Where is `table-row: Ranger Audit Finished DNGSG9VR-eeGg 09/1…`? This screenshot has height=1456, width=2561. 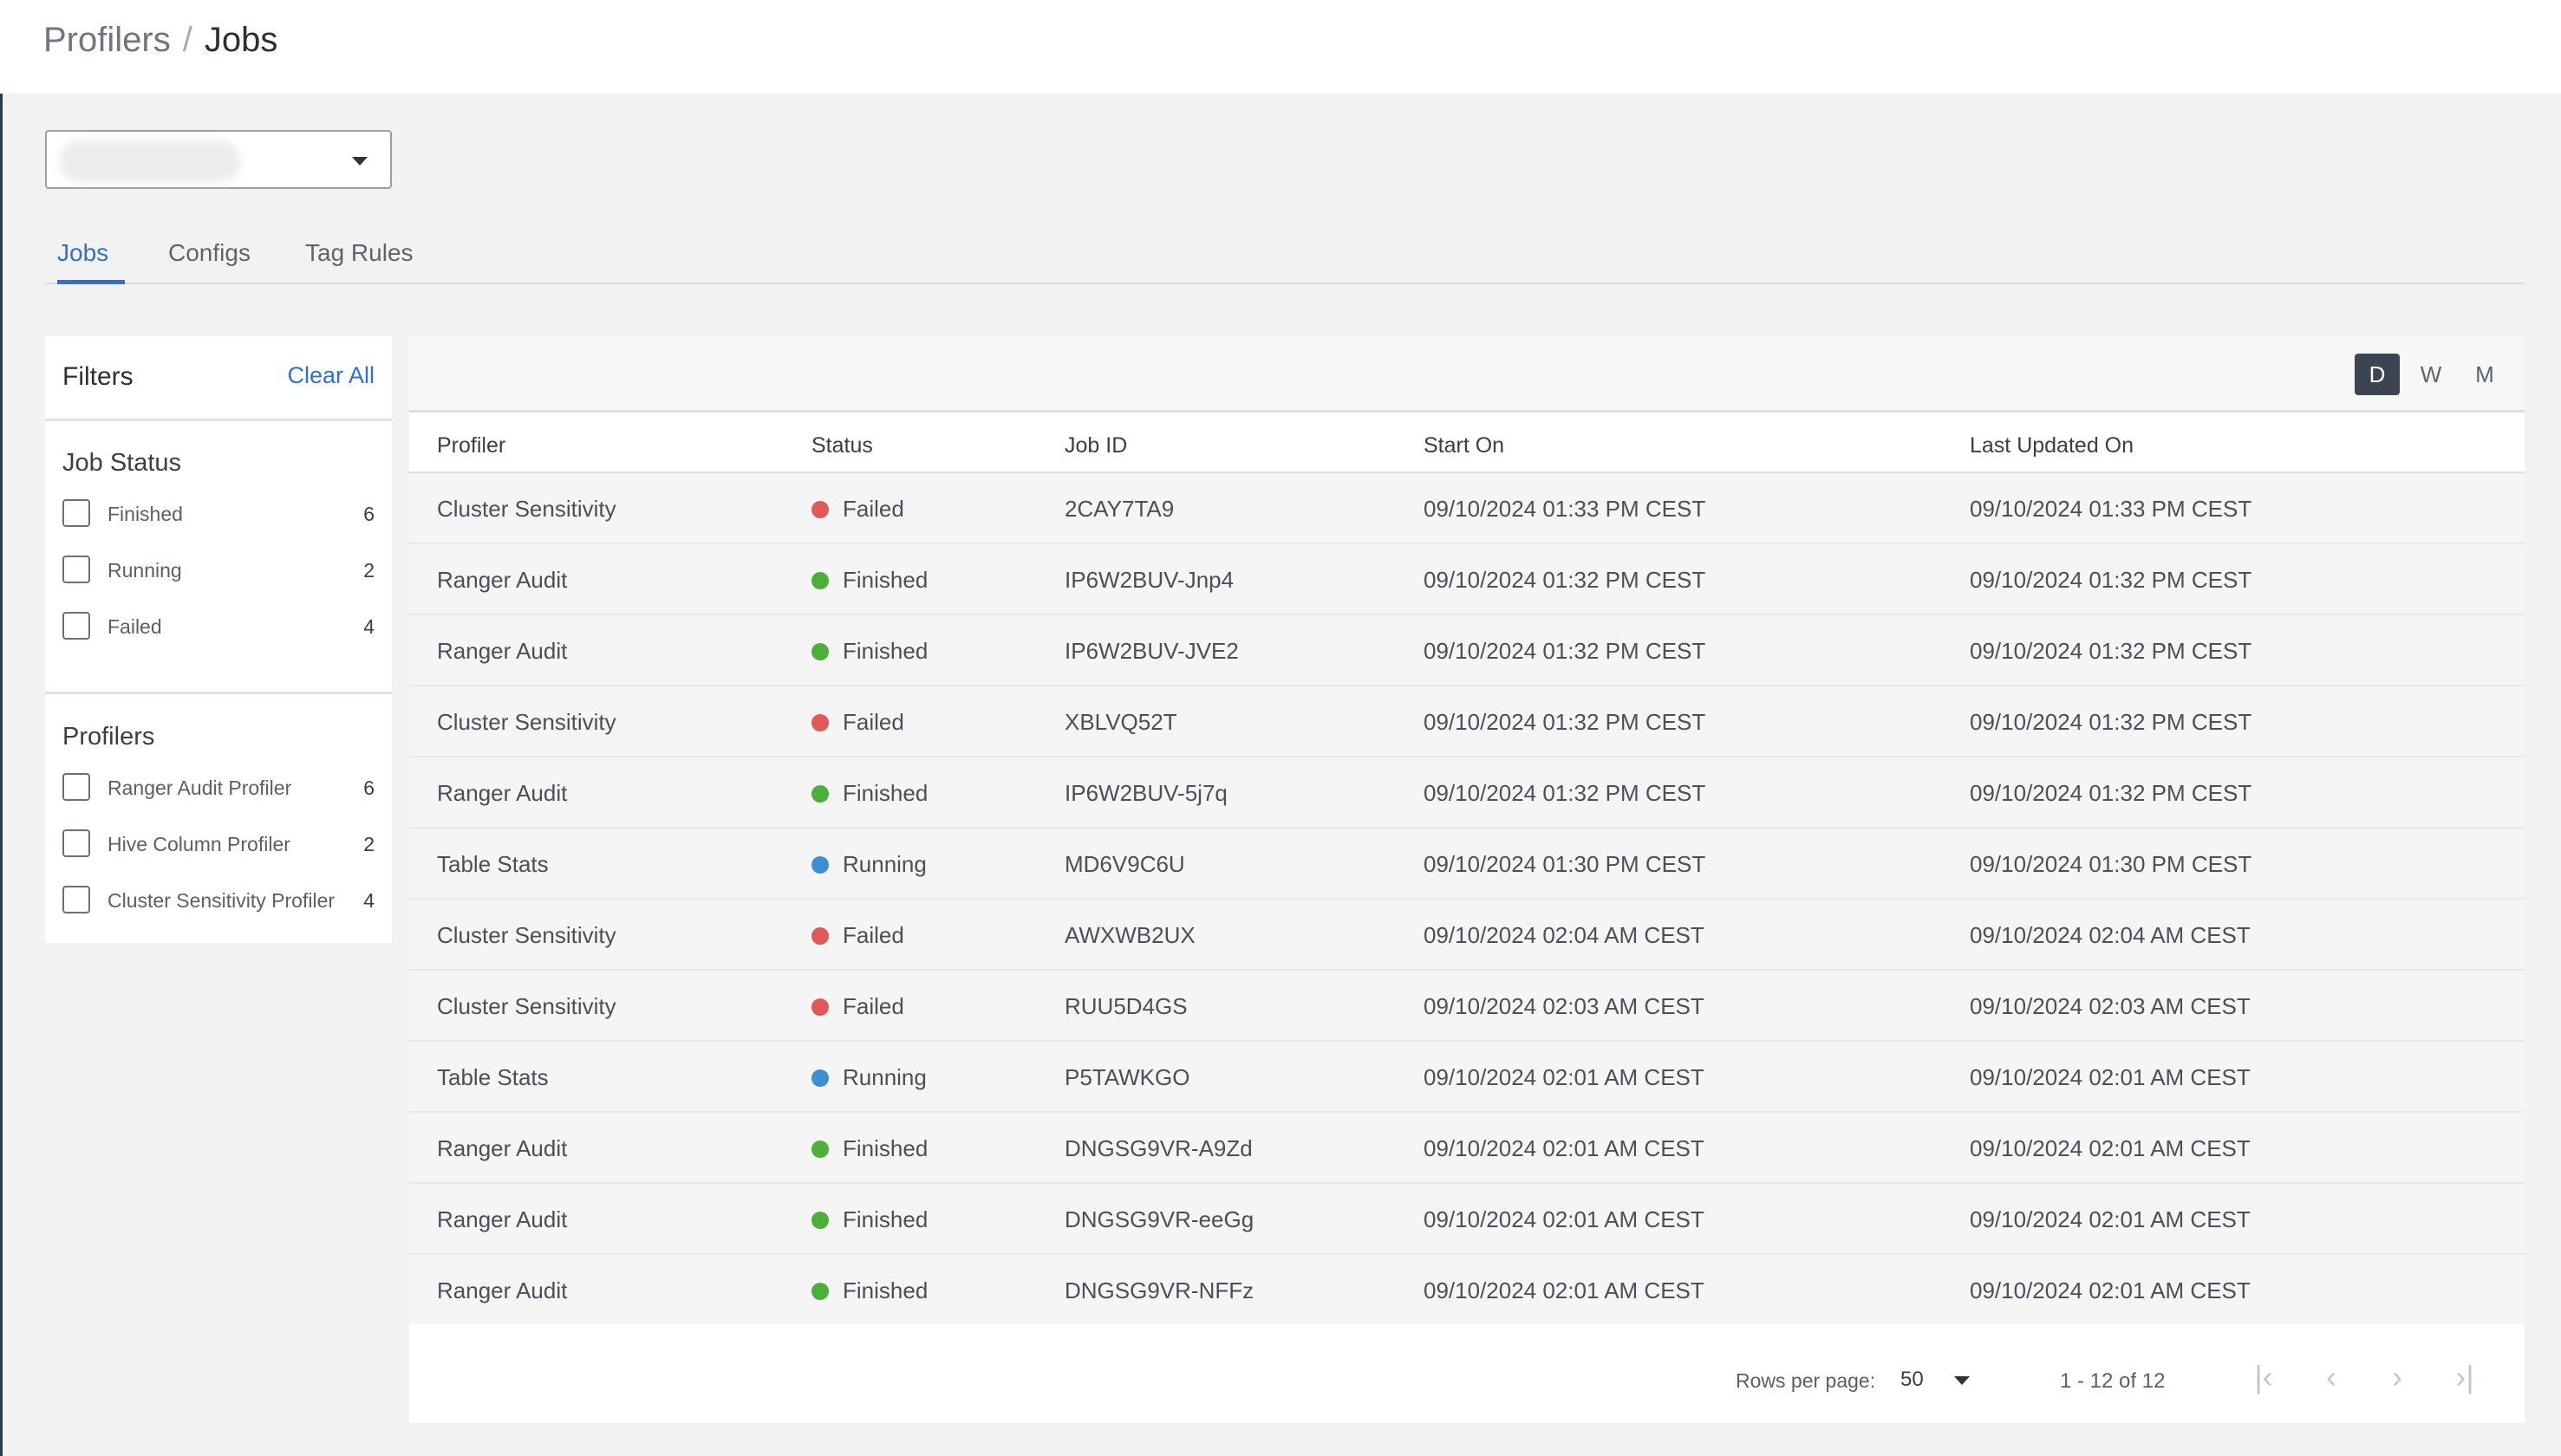 table-row: Ranger Audit Finished DNGSG9VR-eeGg 09/1… is located at coordinates (1467, 1219).